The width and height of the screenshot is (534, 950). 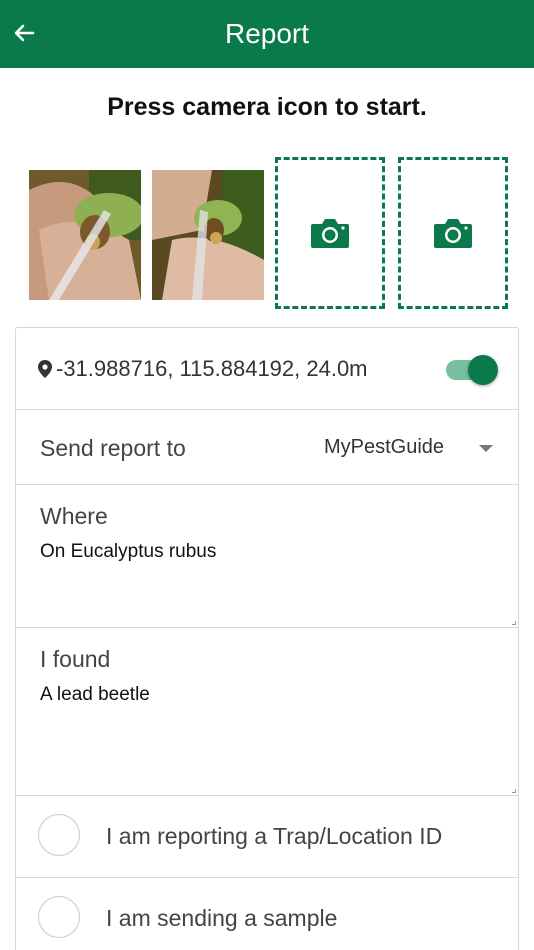 What do you see at coordinates (270, 552) in the screenshot?
I see `where-input: On Eucalyptus rubus` at bounding box center [270, 552].